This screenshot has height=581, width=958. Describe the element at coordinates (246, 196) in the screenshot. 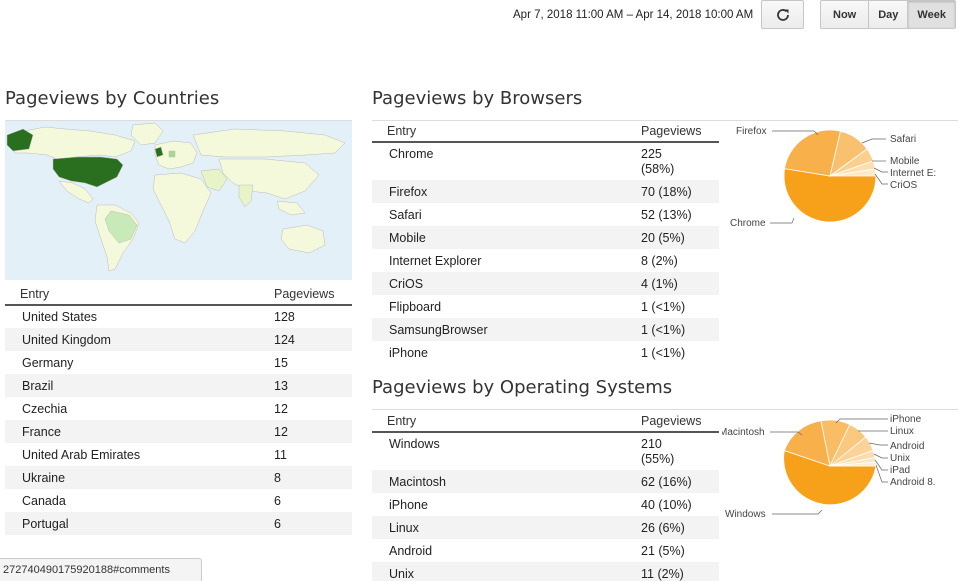

I see `map-india` at that location.